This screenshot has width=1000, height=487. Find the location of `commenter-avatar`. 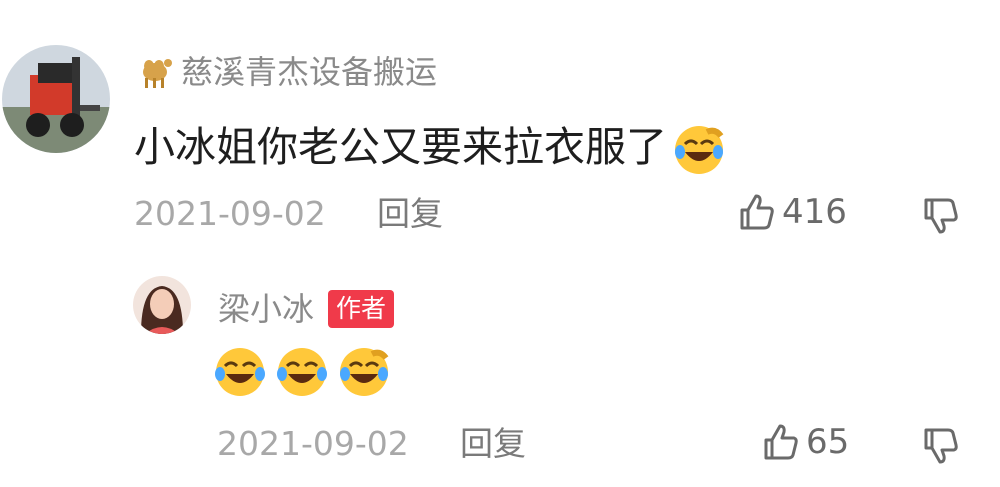

commenter-avatar is located at coordinates (56, 99).